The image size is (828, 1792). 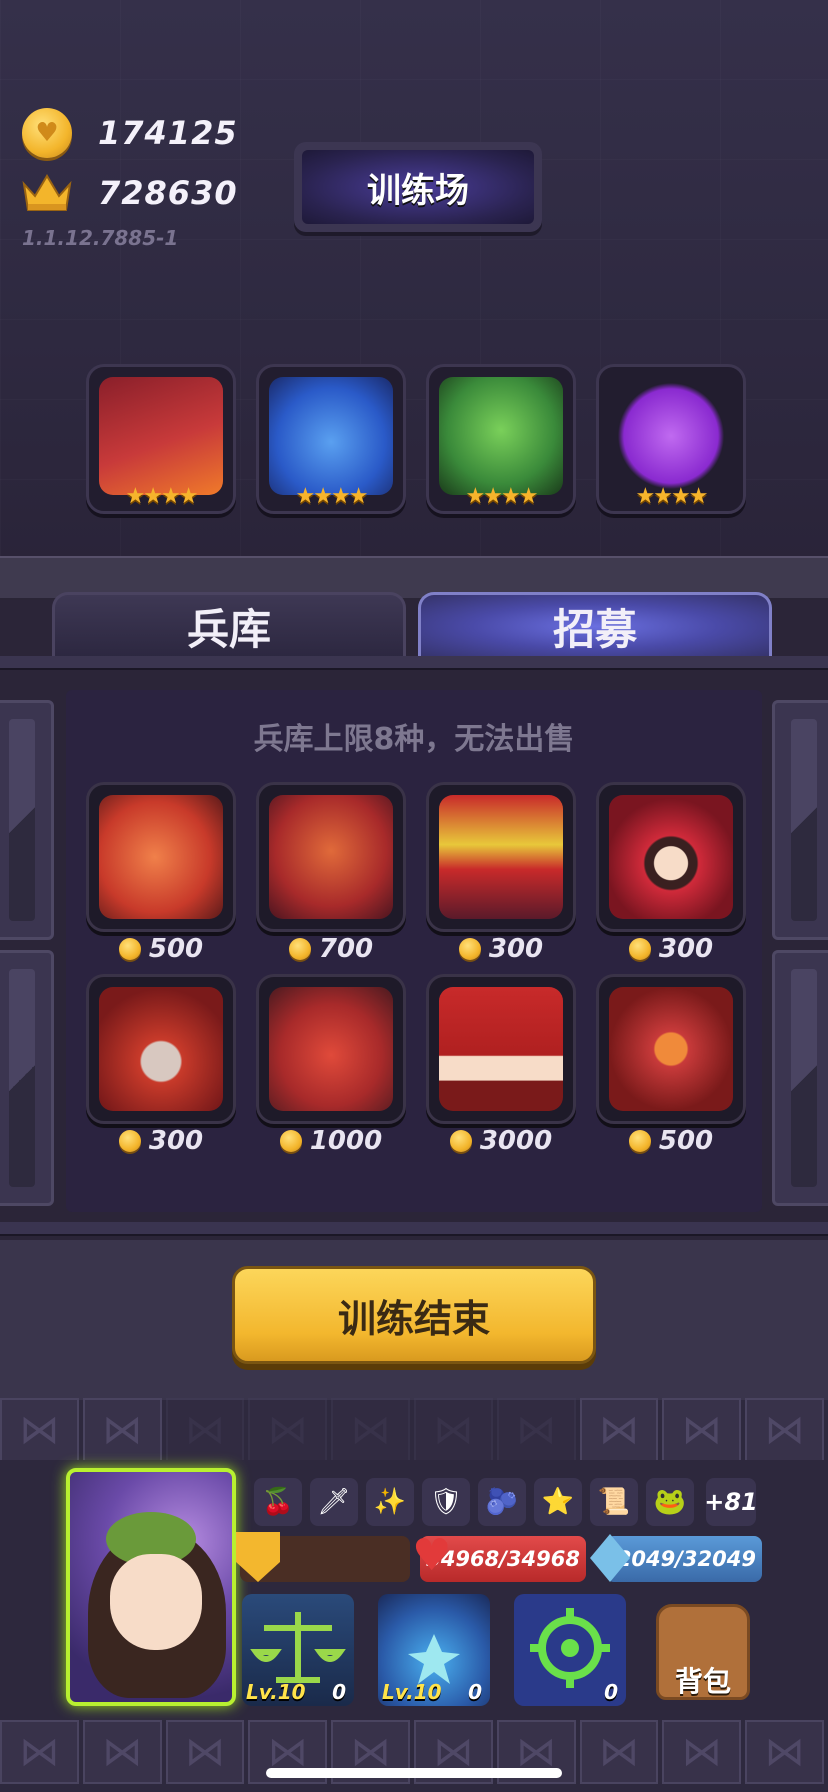 What do you see at coordinates (168, 193) in the screenshot?
I see `crown-amount: 728630` at bounding box center [168, 193].